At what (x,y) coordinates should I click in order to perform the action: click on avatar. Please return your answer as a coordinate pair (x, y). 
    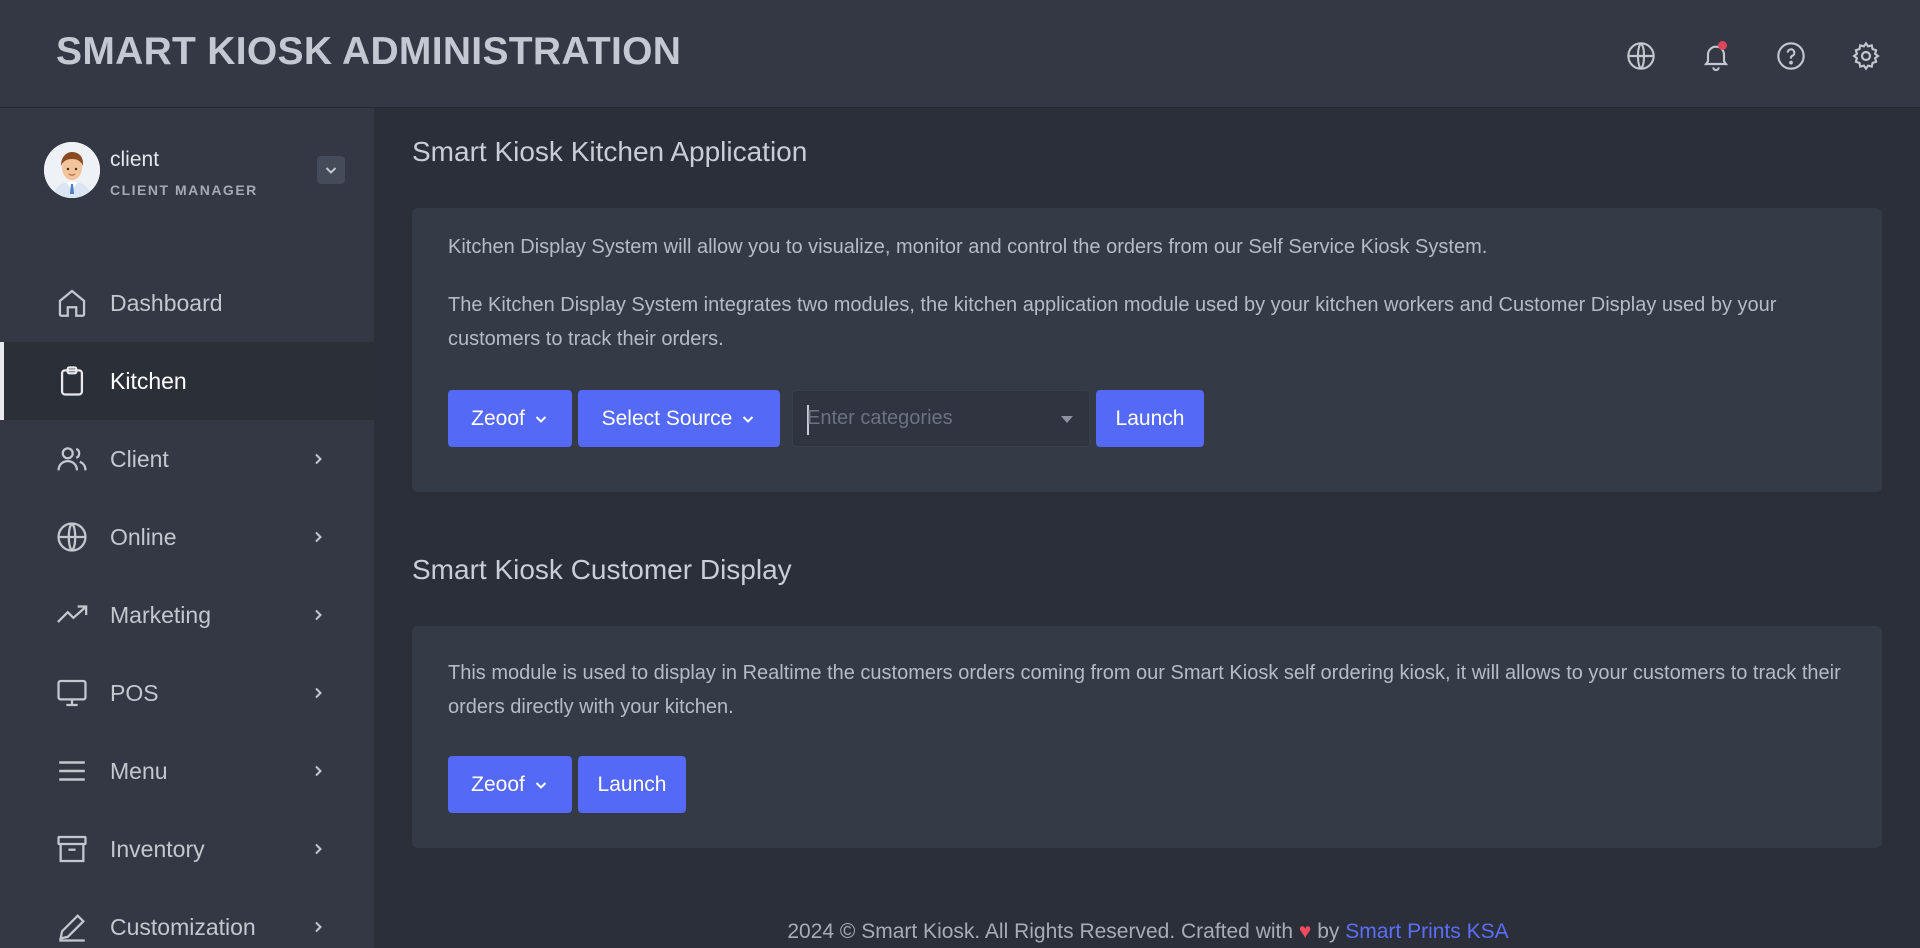
    Looking at the image, I should click on (72, 170).